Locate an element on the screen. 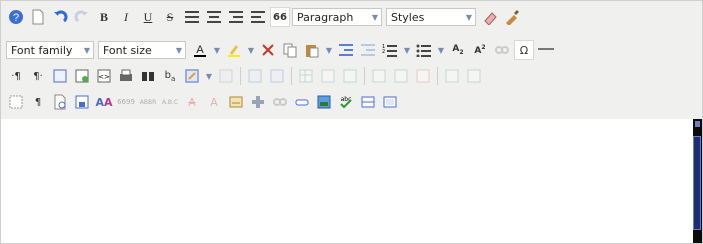 The height and width of the screenshot is (244, 703). styles-select: Styles ▼ is located at coordinates (431, 17).